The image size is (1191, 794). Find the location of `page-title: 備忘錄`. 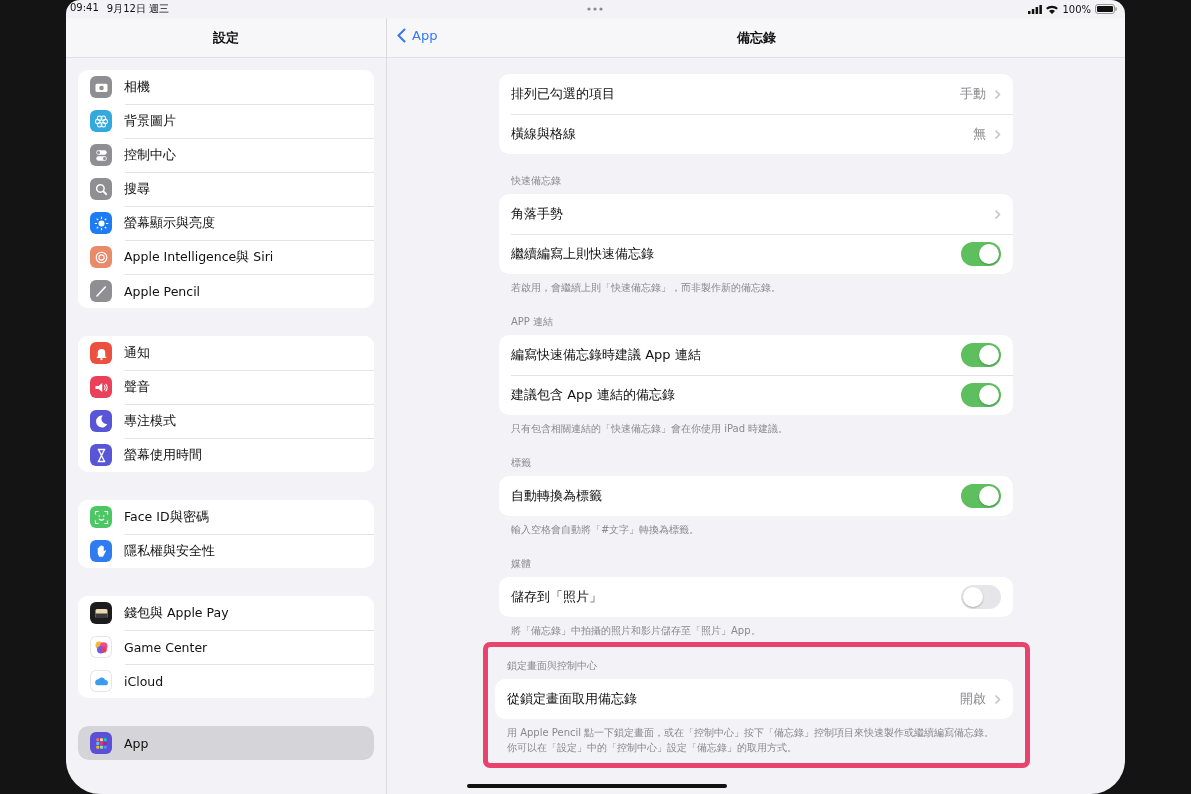

page-title: 備忘錄 is located at coordinates (756, 38).